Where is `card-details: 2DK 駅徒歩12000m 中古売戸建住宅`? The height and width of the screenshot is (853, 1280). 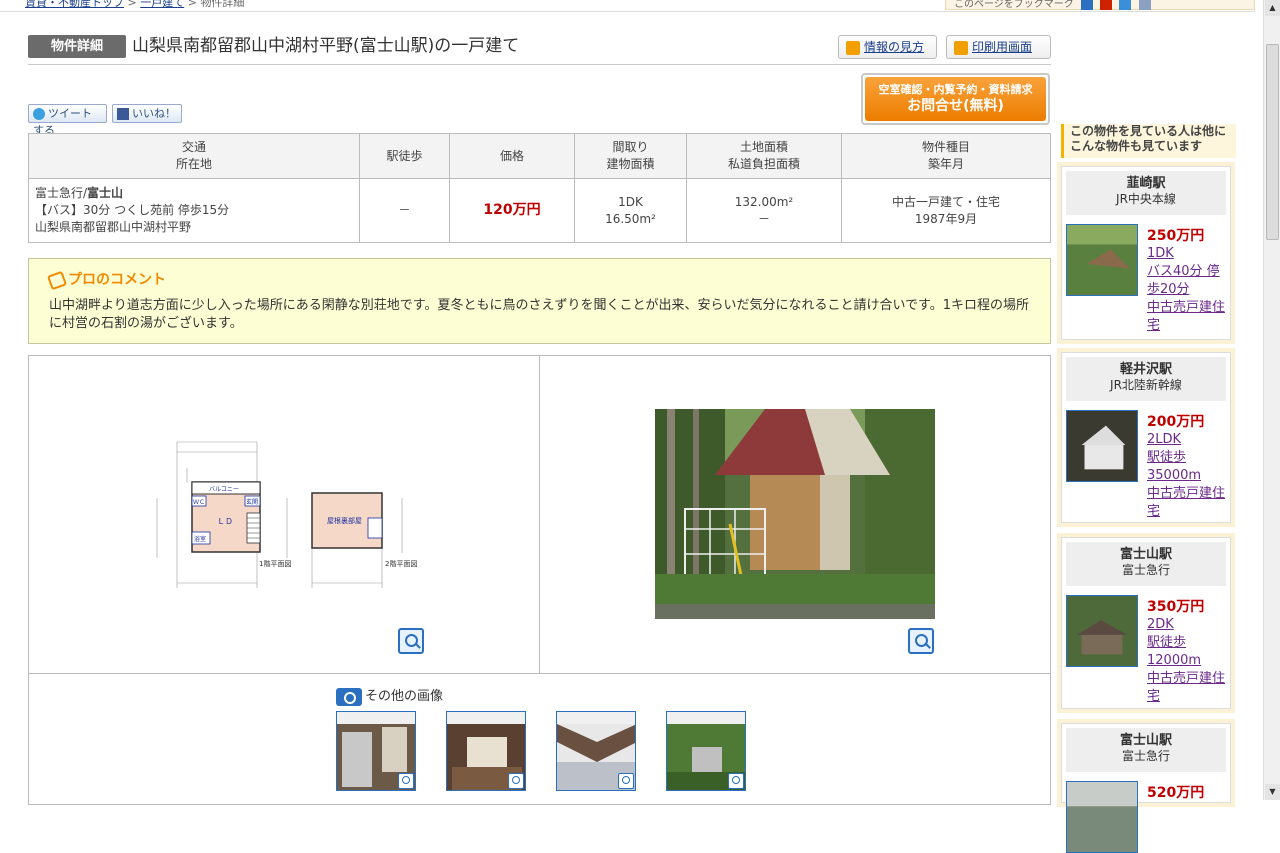
card-details: 2DK 駅徒歩12000m 中古売戸建住宅 is located at coordinates (1189, 661).